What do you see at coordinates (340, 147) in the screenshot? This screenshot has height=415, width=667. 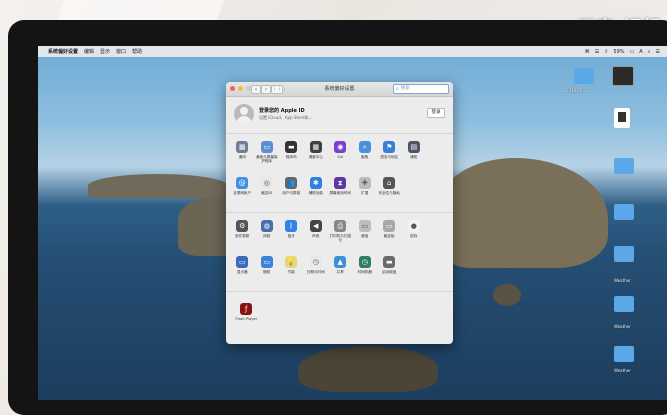 I see `siri-icon: ◉` at bounding box center [340, 147].